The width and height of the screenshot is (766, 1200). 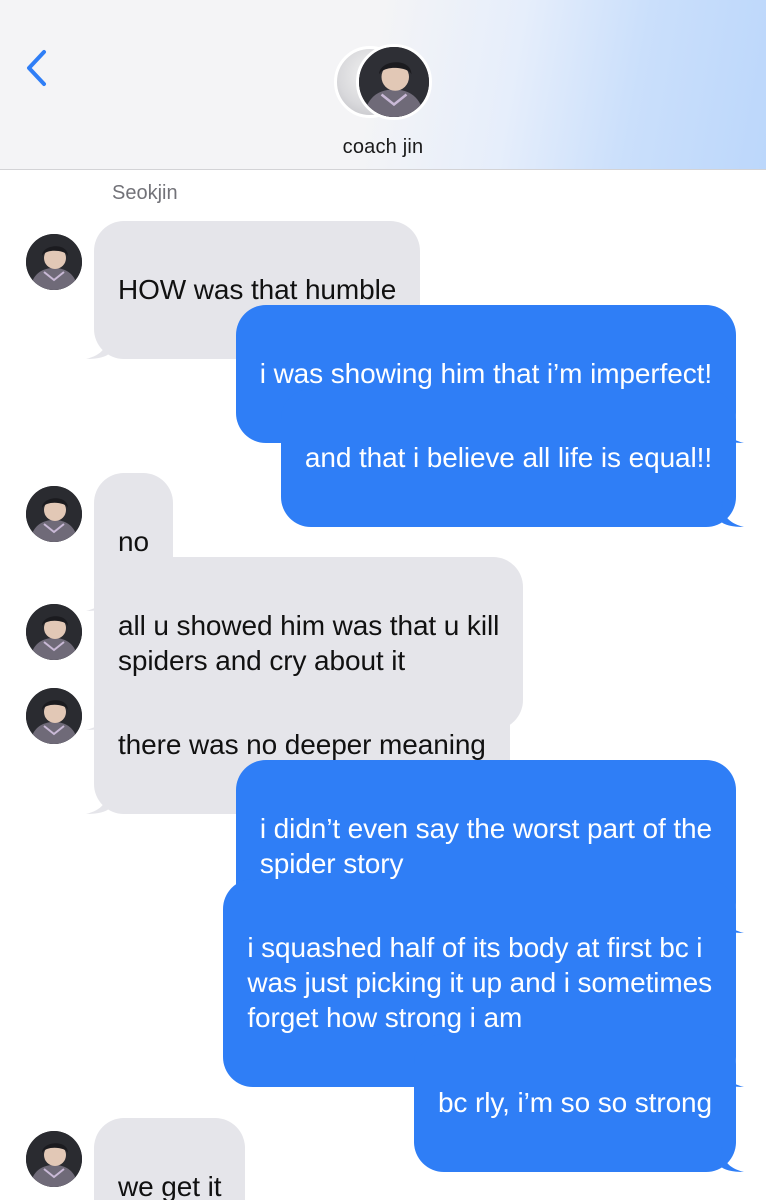 I want to click on message-bubble-incoming: we get it, so click(x=170, y=1159).